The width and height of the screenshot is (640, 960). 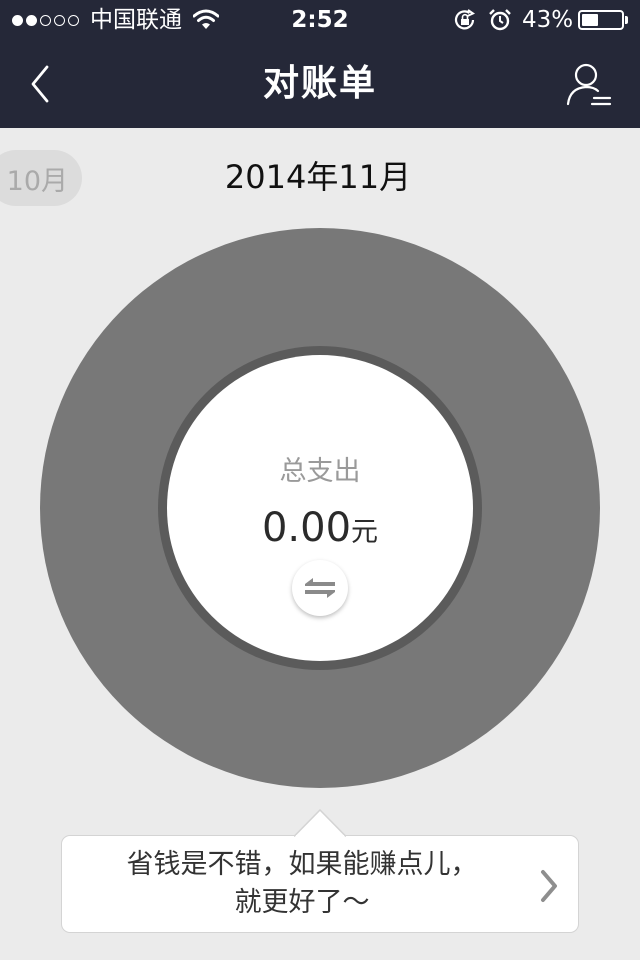 What do you see at coordinates (549, 886) in the screenshot?
I see `chevron-right-icon` at bounding box center [549, 886].